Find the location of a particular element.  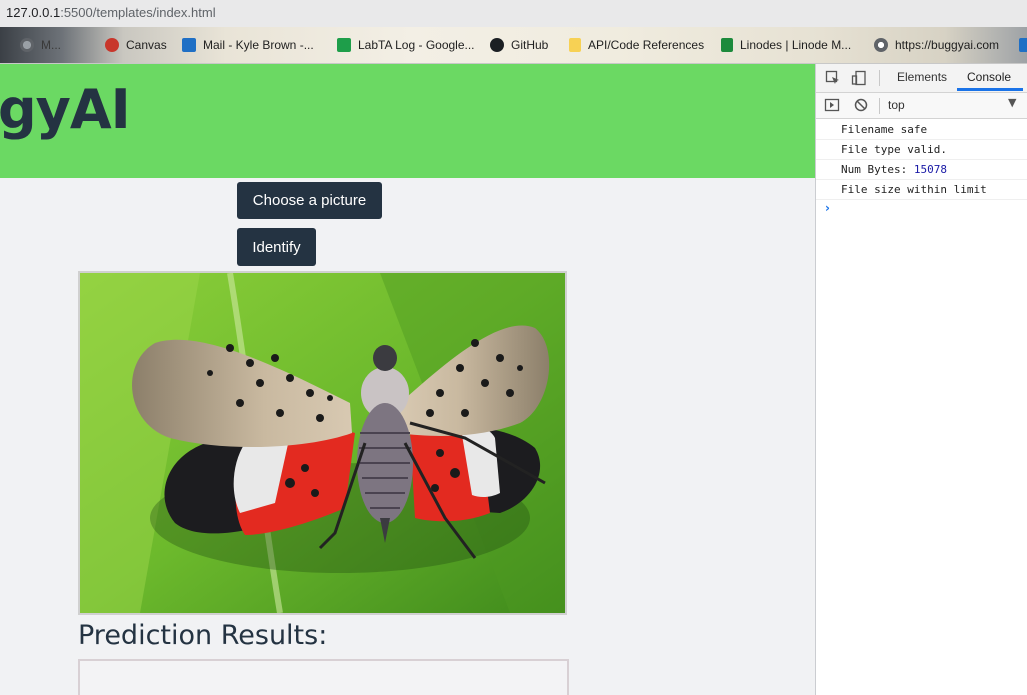

active-tab-indicator is located at coordinates (990, 89).